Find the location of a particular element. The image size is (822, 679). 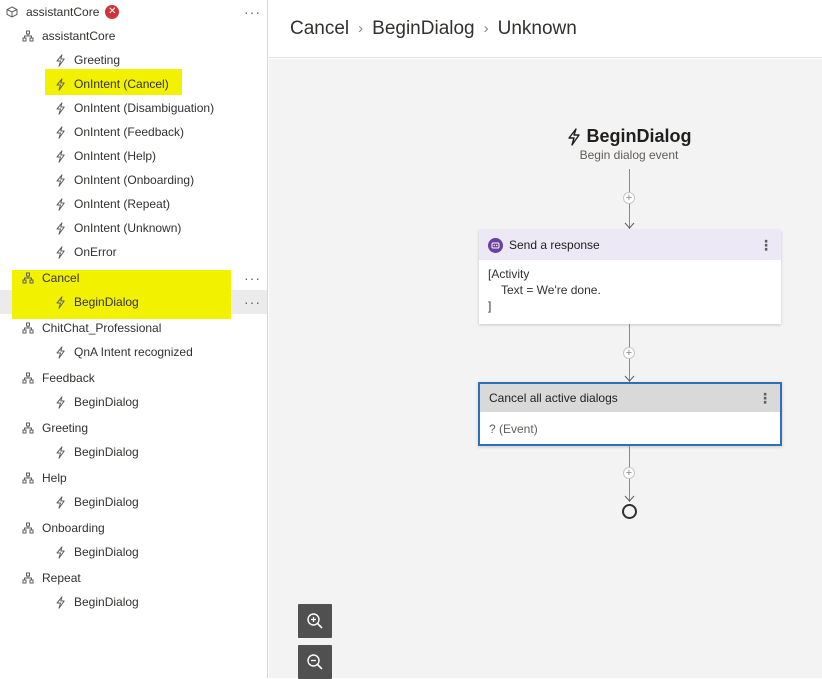

cancel-all-dialogs-body: ? (Event) is located at coordinates (630, 428).